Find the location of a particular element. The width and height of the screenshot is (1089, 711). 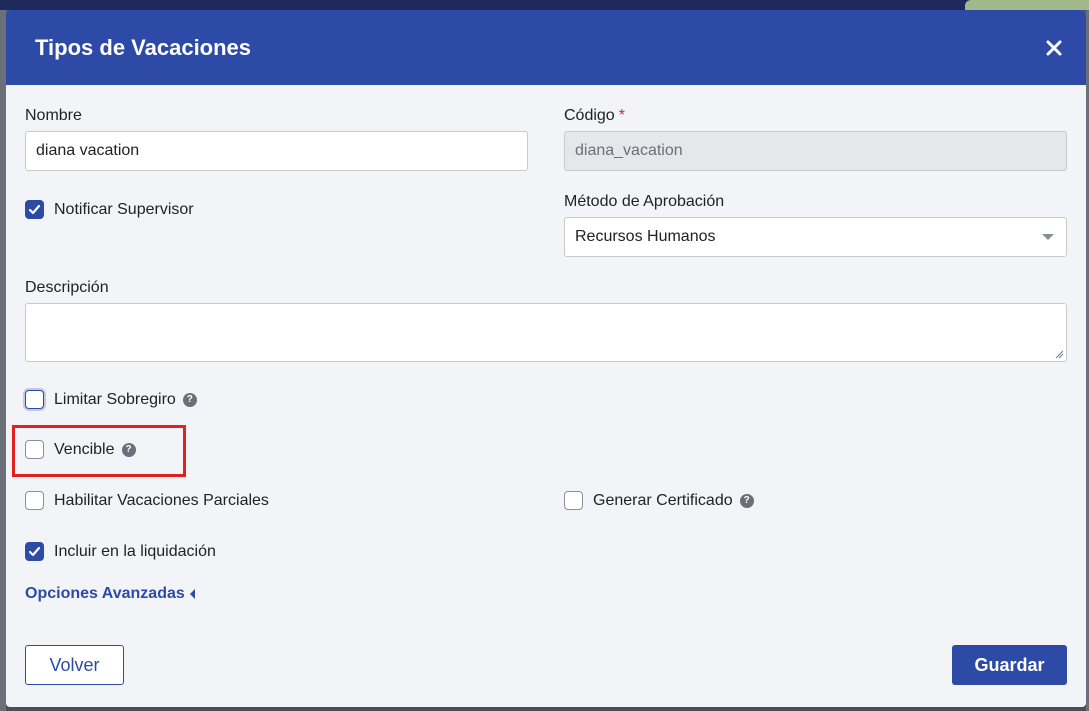

advanced-options-label: Opciones Avanzadas is located at coordinates (105, 593).